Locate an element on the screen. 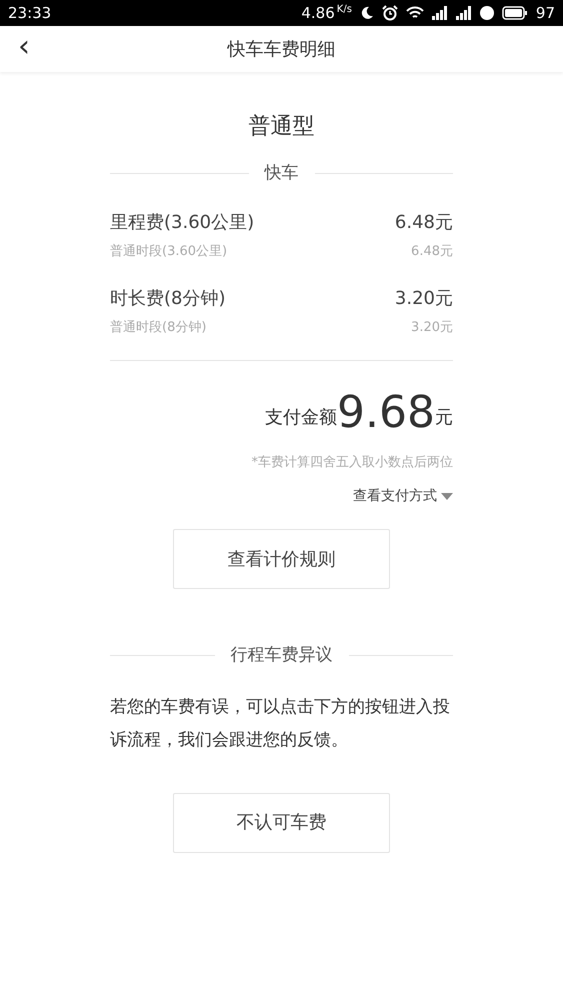 Image resolution: width=563 pixels, height=1000 pixels. fee-detail: 普通时段(3.60公里) is located at coordinates (169, 251).